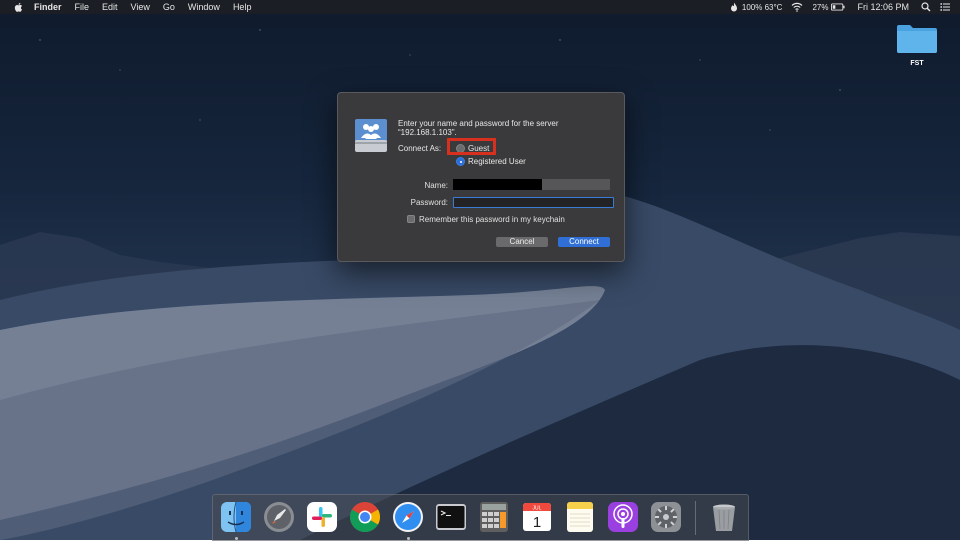 The image size is (960, 541). I want to click on dock-trash, so click(724, 517).